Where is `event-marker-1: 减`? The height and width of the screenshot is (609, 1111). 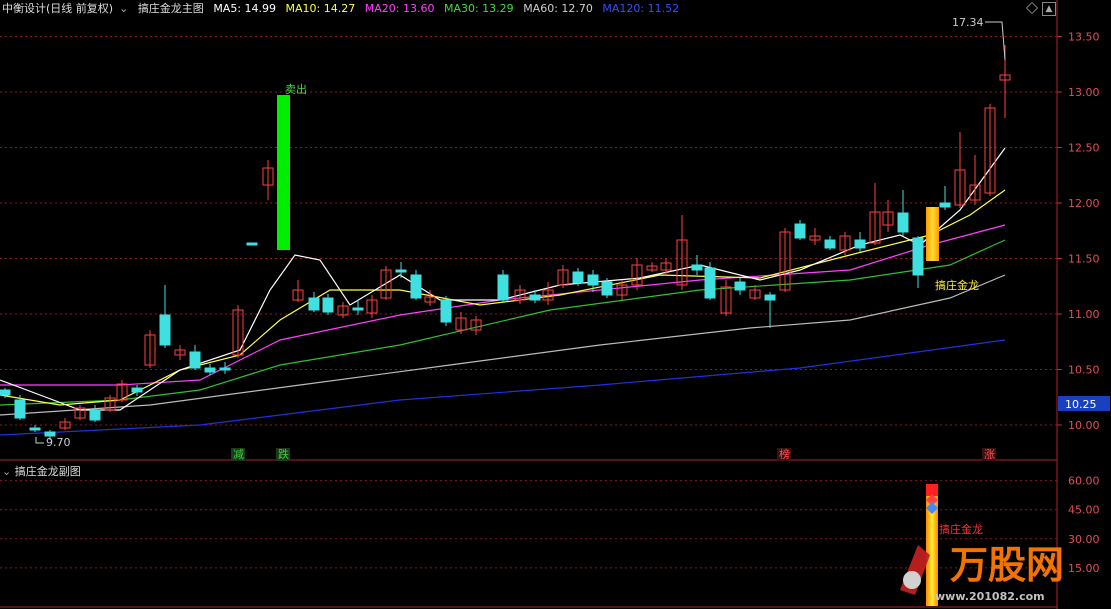 event-marker-1: 减 is located at coordinates (238, 454).